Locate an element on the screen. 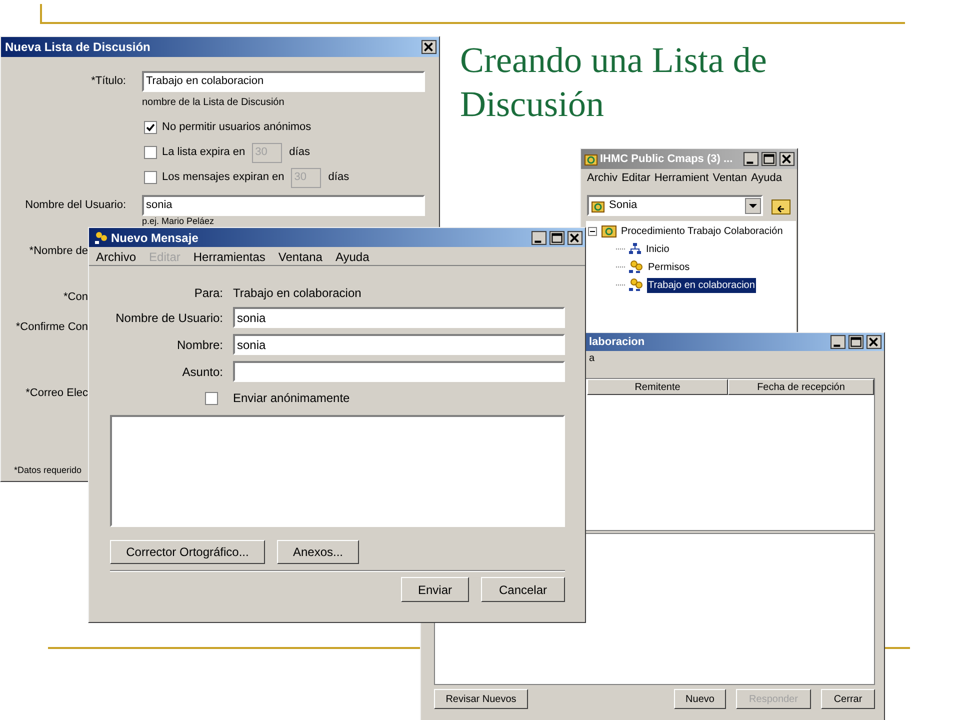  input-field: Trabajo en colaboracion is located at coordinates (283, 81).